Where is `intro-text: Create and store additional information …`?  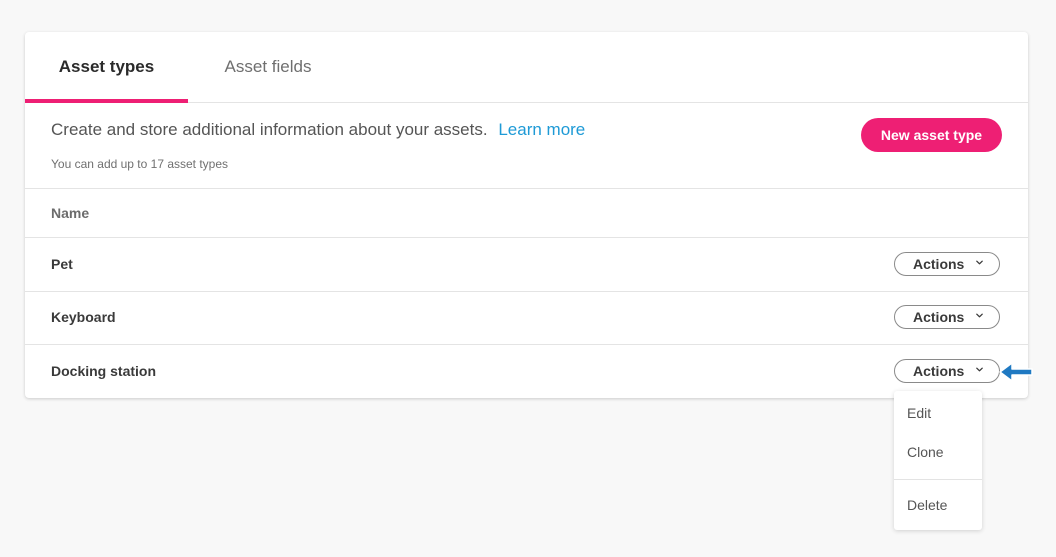
intro-text: Create and store additional information … is located at coordinates (318, 130).